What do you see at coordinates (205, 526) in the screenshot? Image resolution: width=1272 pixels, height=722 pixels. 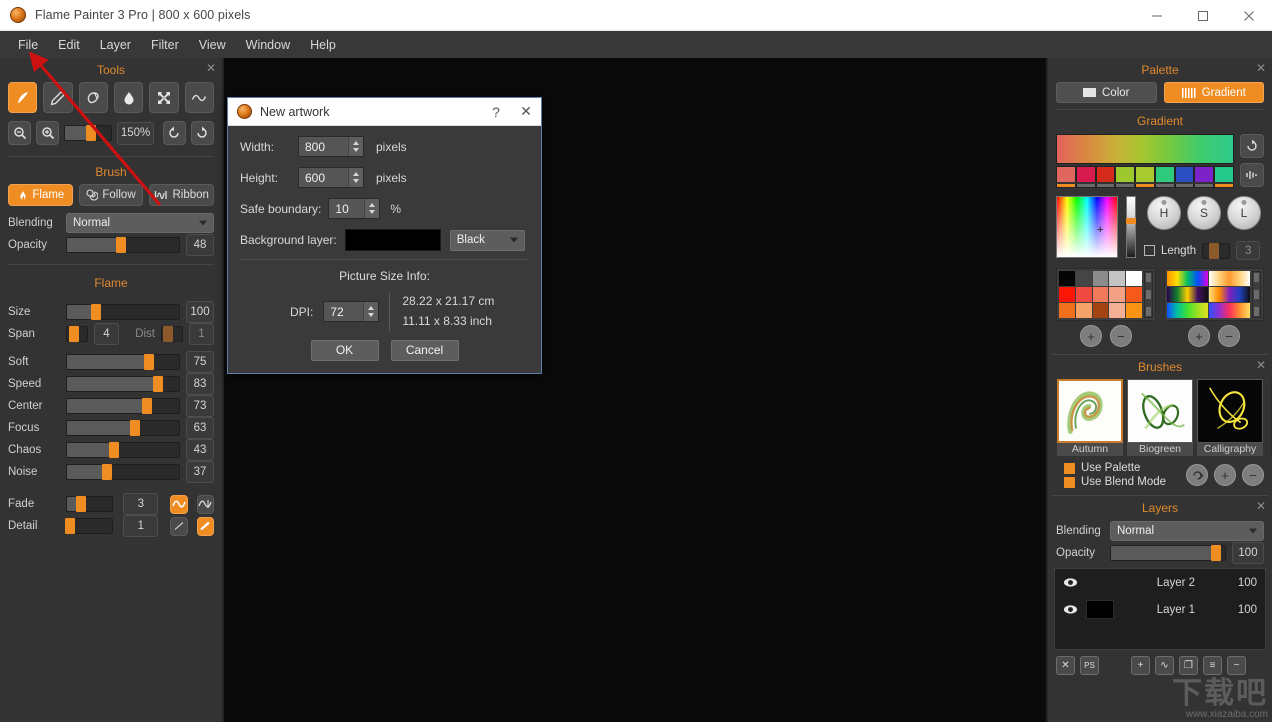 I see `line-thick-toggle` at bounding box center [205, 526].